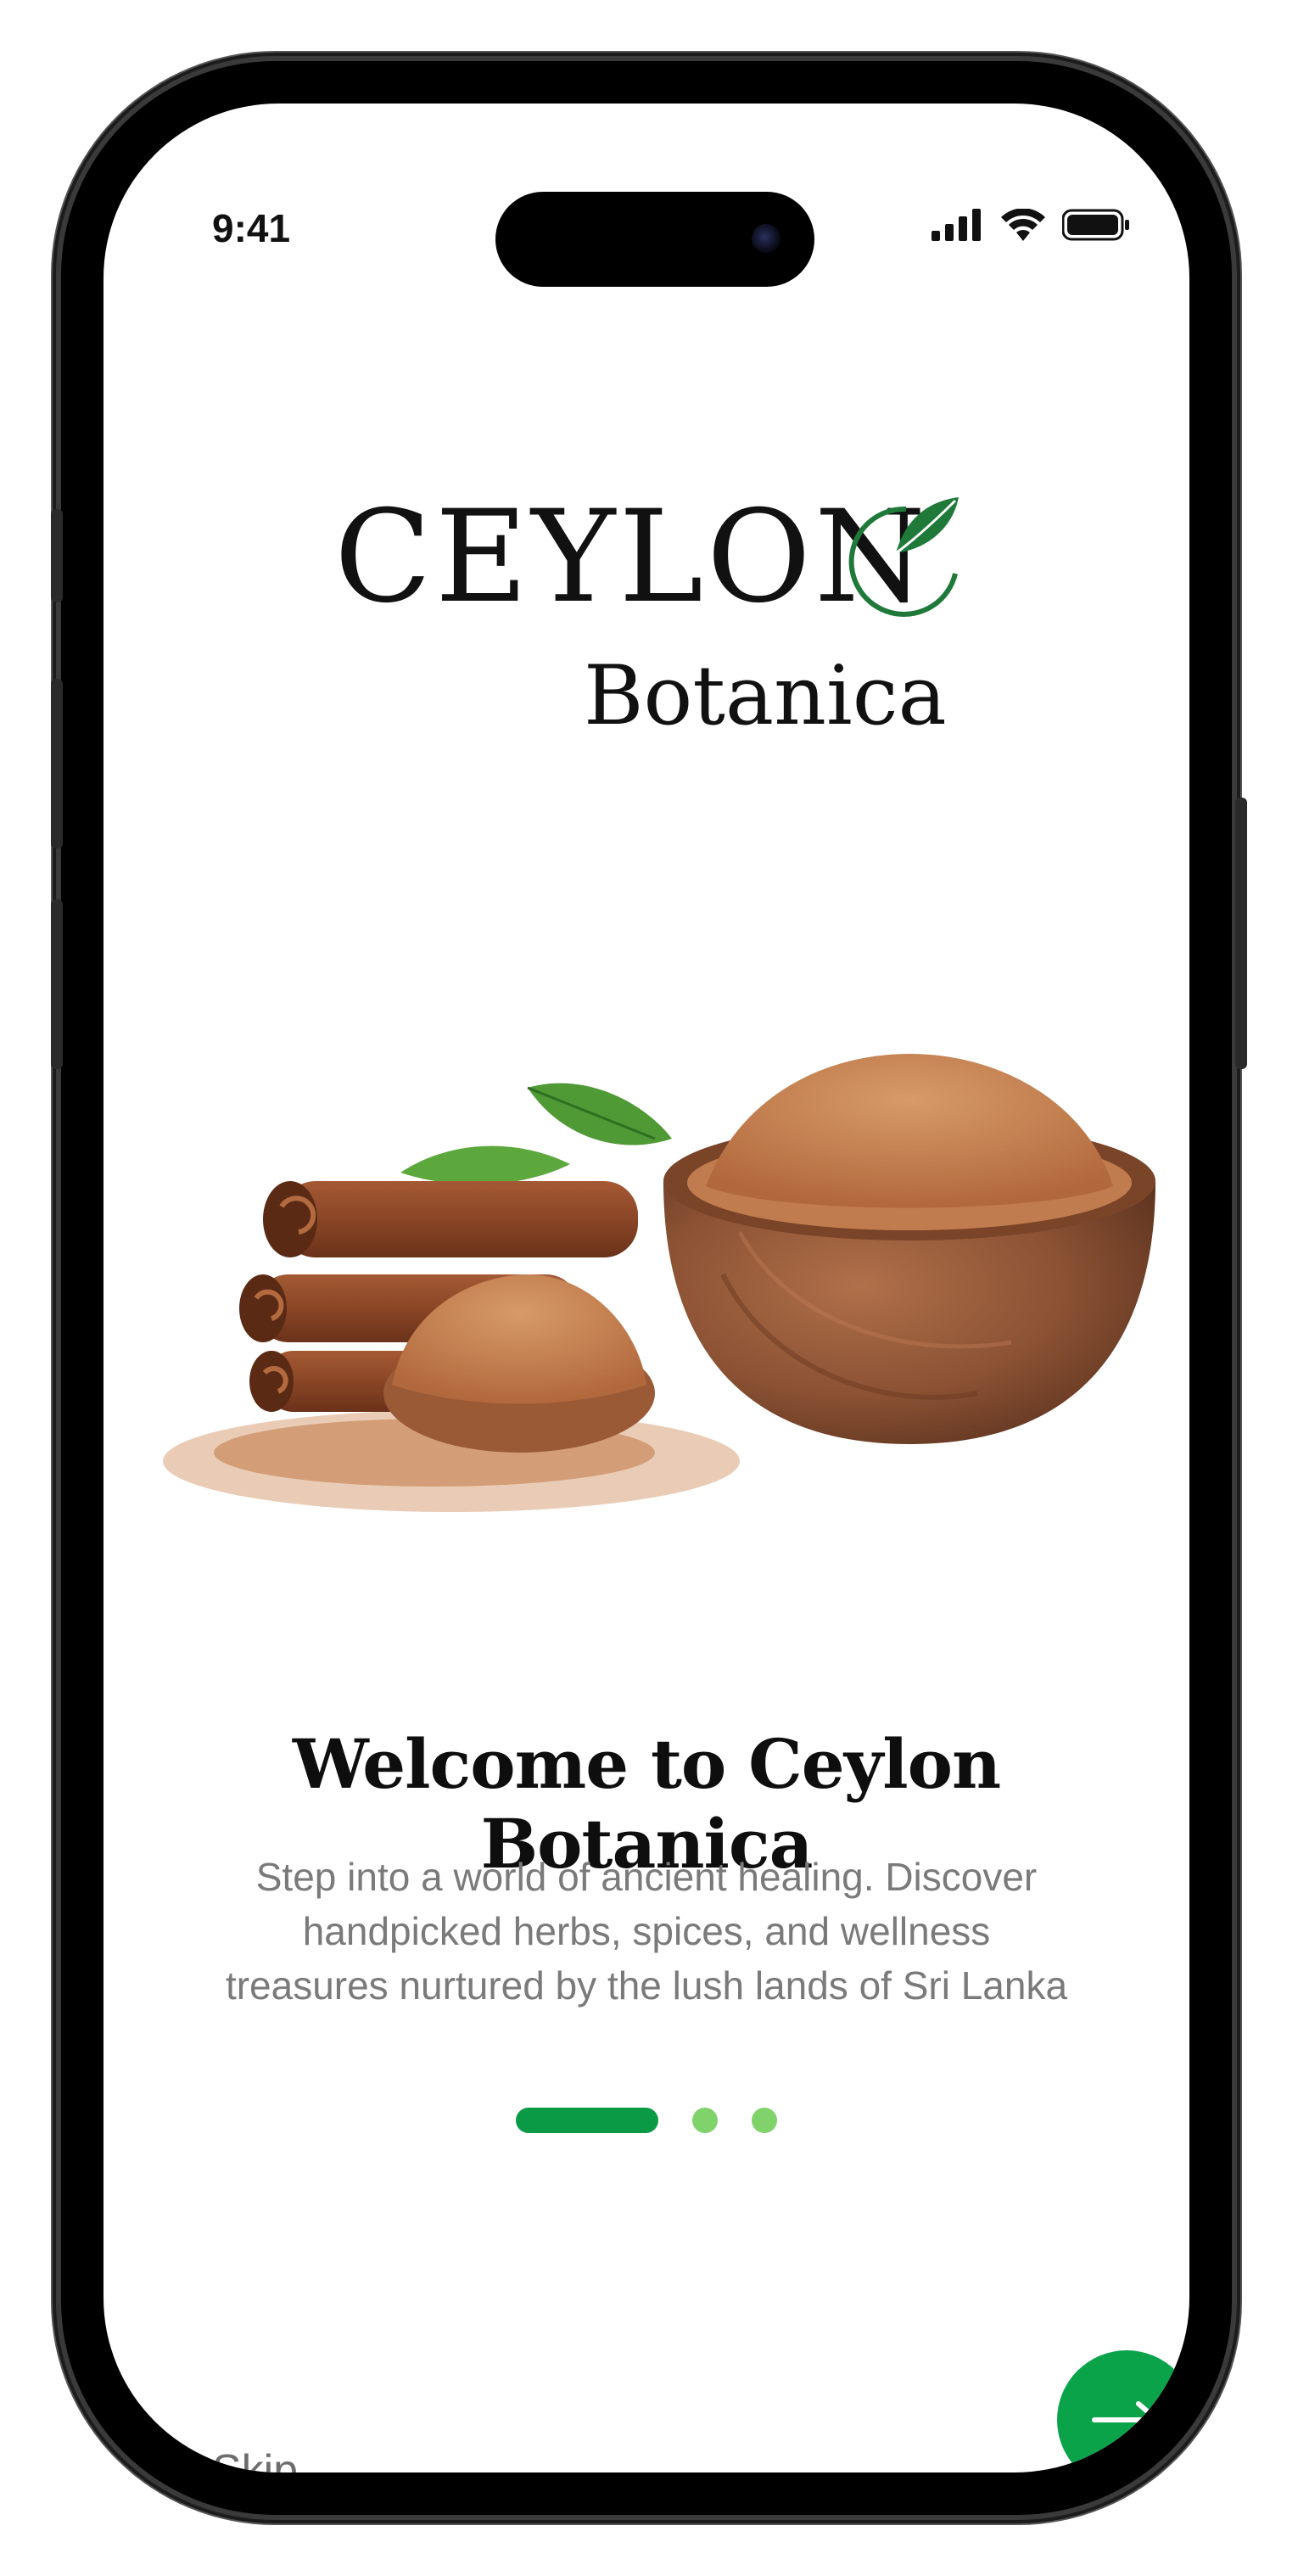 This screenshot has height=2576, width=1298. What do you see at coordinates (956, 225) in the screenshot?
I see `signal-icon` at bounding box center [956, 225].